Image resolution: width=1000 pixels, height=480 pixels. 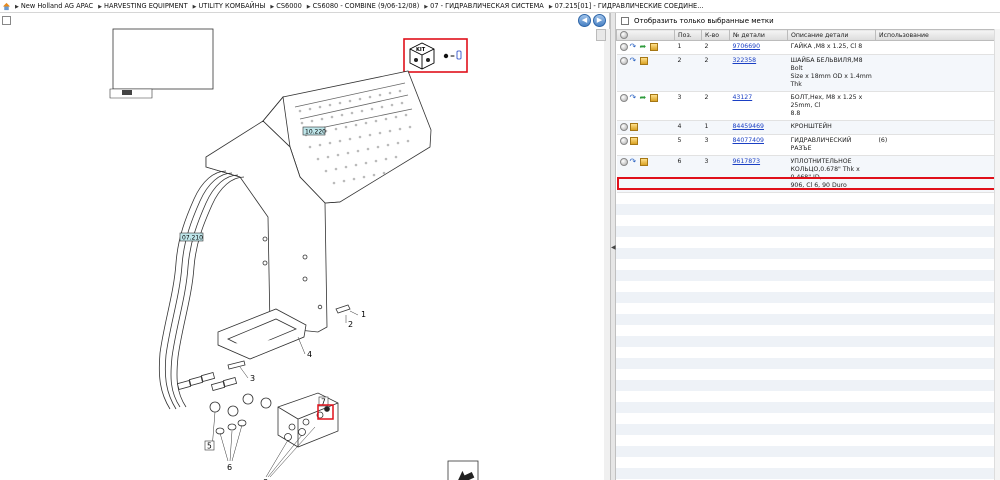 What do you see at coordinates (257, 410) in the screenshot?
I see `fittings-cluster` at bounding box center [257, 410].